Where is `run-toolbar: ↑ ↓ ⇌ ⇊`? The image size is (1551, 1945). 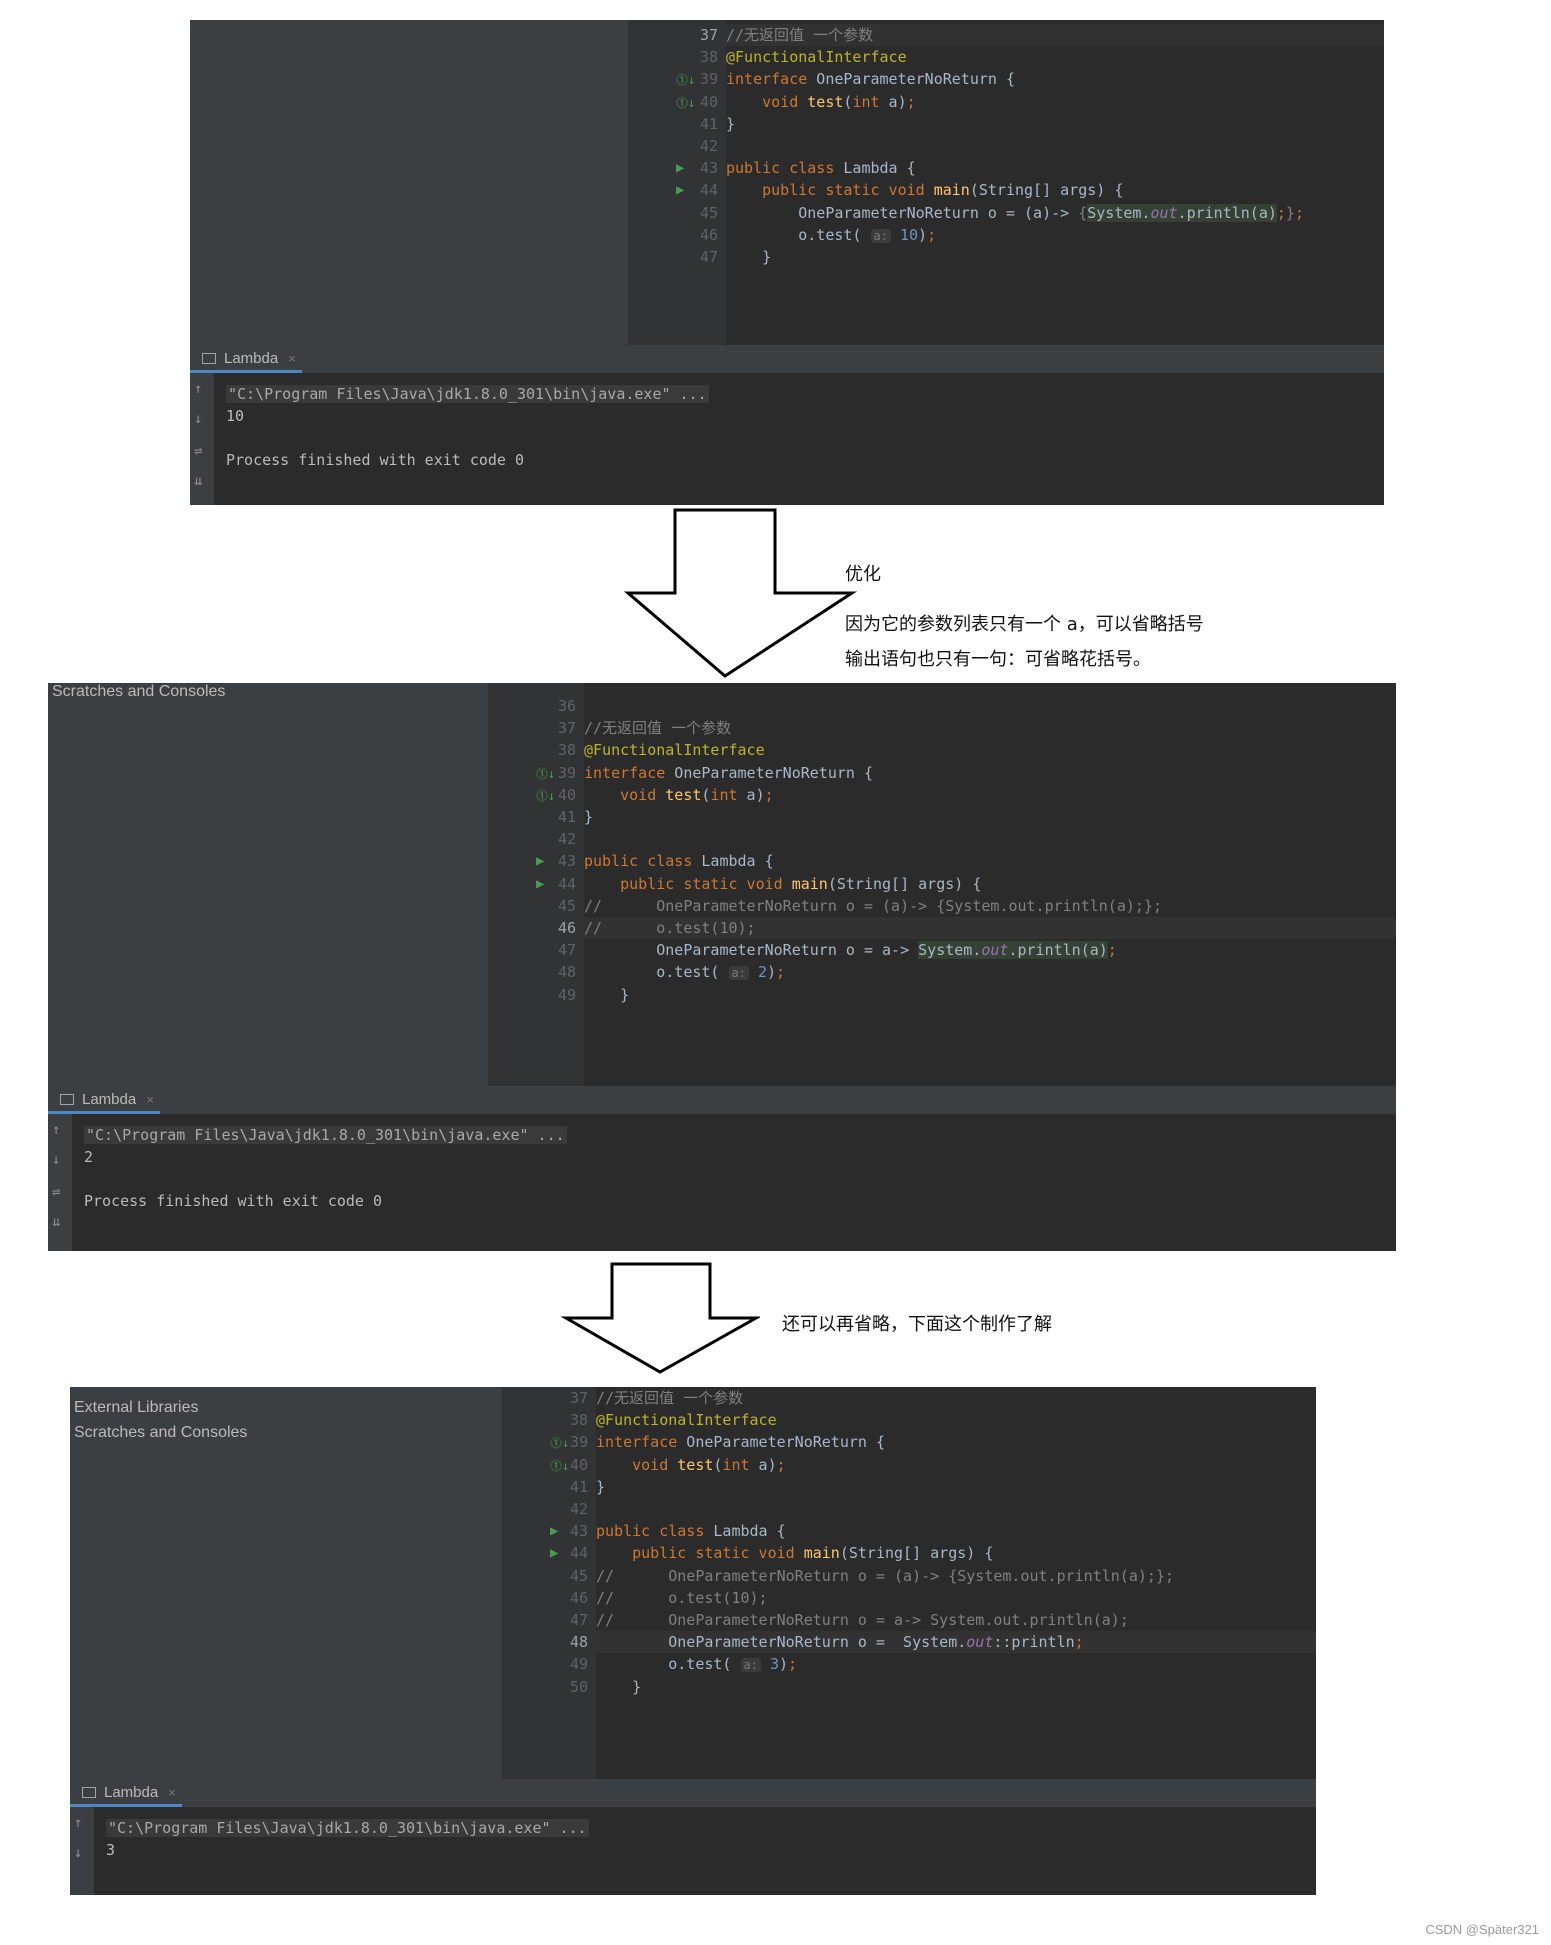
run-toolbar: ↑ ↓ ⇌ ⇊ is located at coordinates (60, 1182).